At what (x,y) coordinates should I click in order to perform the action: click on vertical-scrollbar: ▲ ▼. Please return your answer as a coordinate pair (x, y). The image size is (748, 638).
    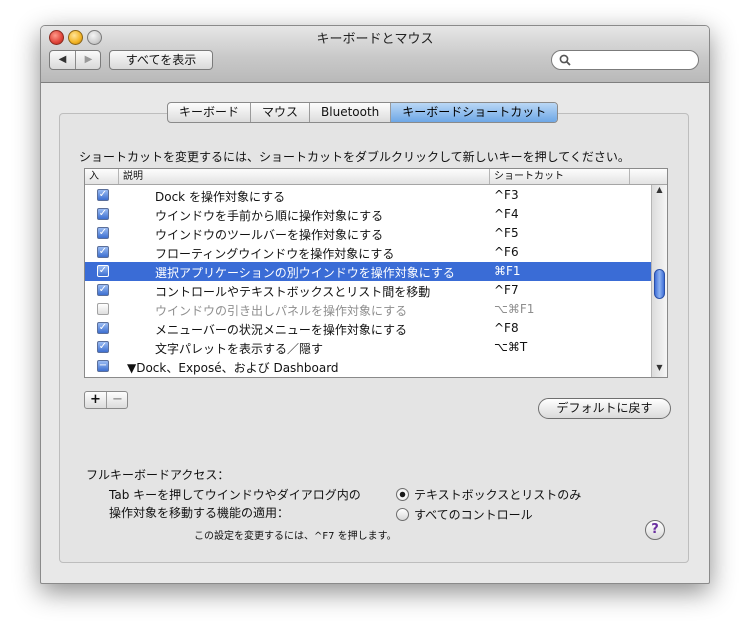
    Looking at the image, I should click on (659, 281).